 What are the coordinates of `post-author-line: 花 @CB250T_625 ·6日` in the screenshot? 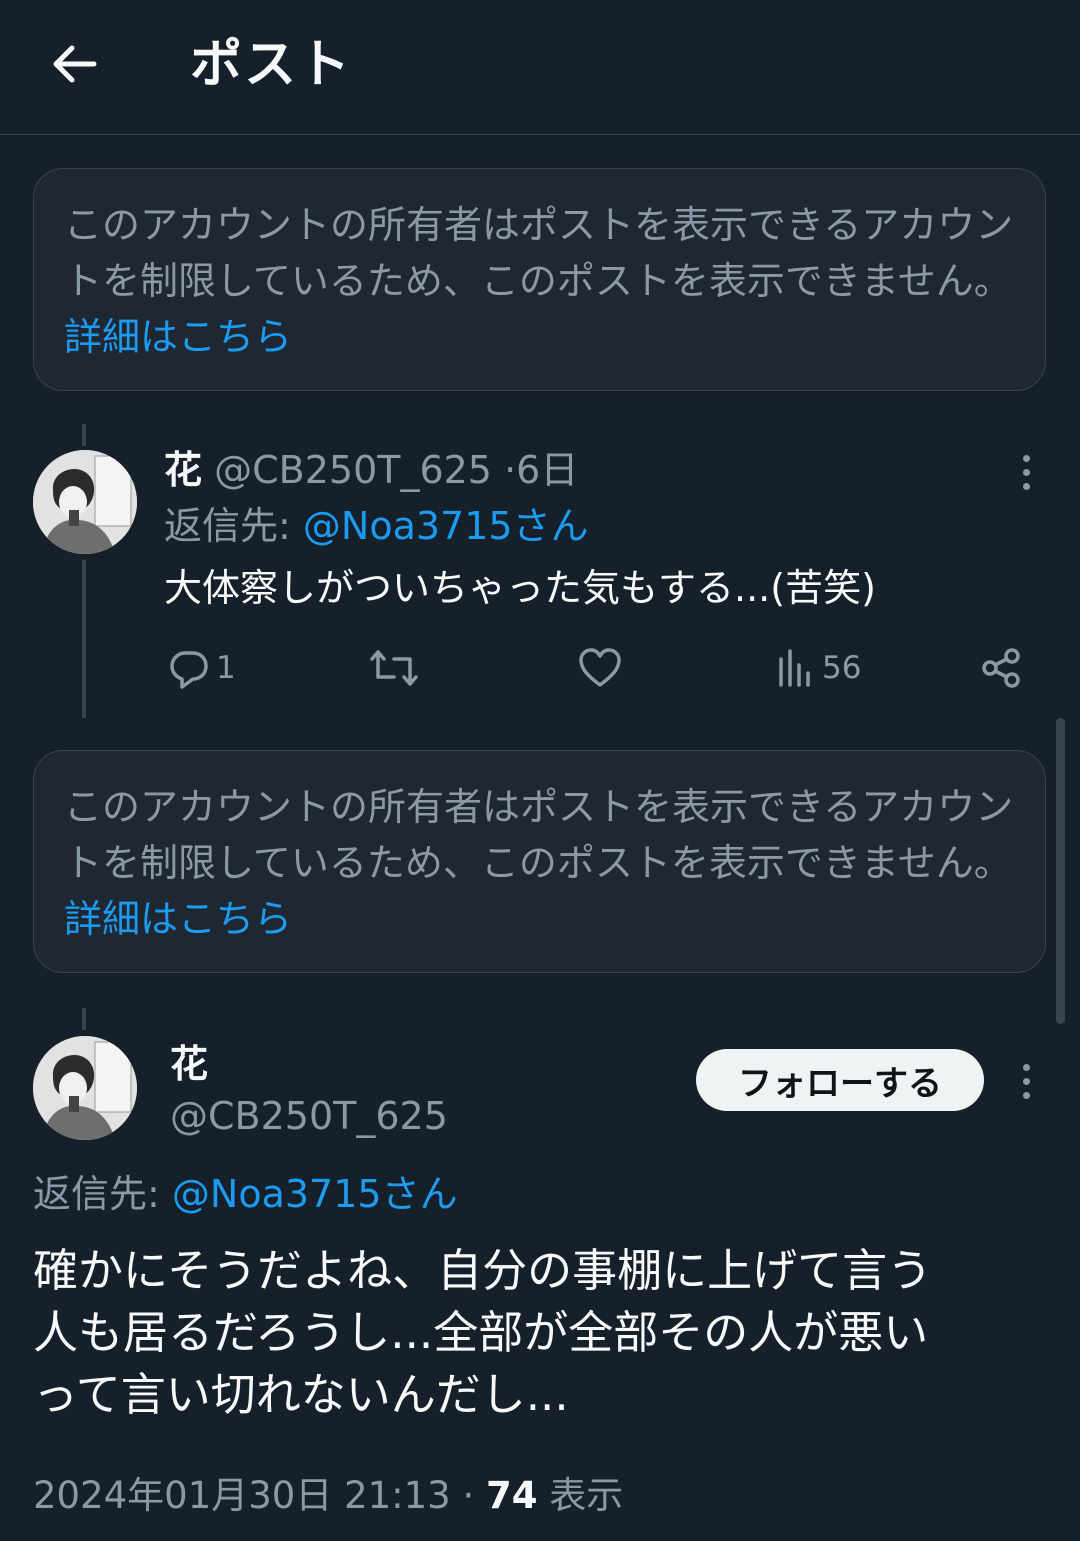 It's located at (371, 470).